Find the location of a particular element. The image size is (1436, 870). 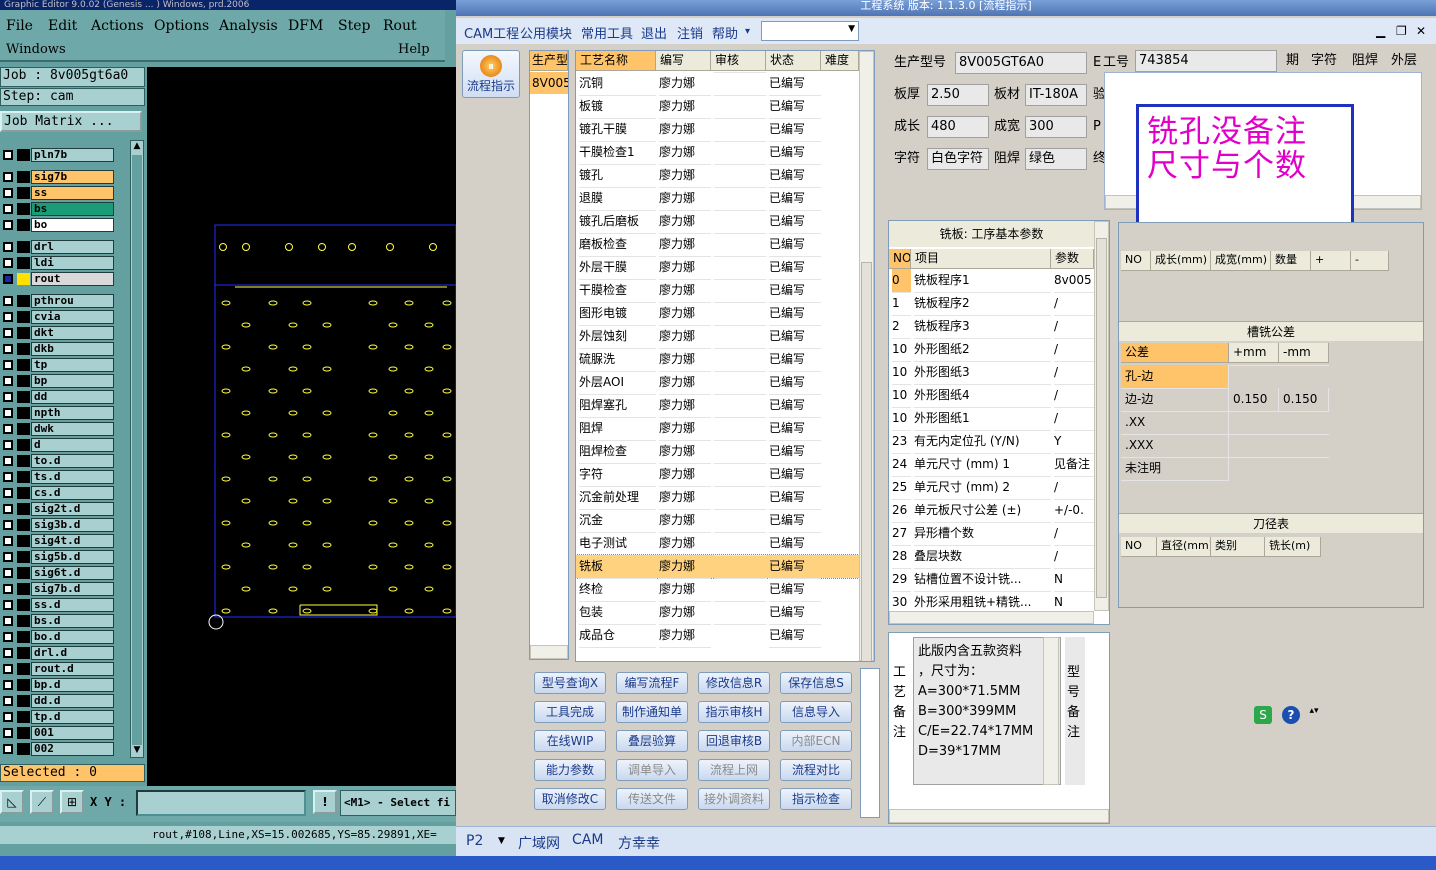

layer-name: ts.d is located at coordinates (72, 477).